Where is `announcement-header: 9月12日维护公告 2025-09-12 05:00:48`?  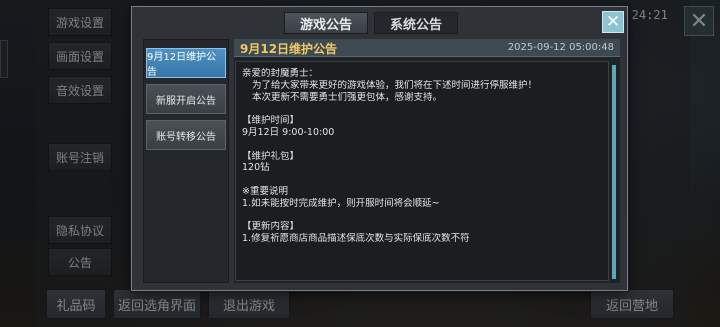
announcement-header: 9月12日维护公告 2025-09-12 05:00:48 is located at coordinates (427, 48).